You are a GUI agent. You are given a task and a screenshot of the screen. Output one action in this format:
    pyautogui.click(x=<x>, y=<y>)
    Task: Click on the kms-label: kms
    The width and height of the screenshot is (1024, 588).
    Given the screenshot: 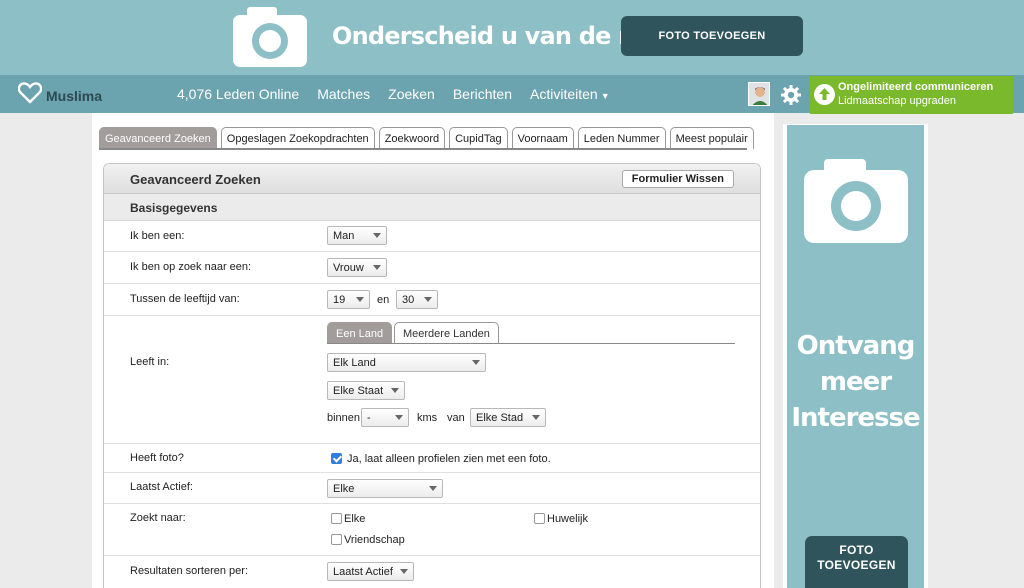 What is the action you would take?
    pyautogui.click(x=427, y=418)
    